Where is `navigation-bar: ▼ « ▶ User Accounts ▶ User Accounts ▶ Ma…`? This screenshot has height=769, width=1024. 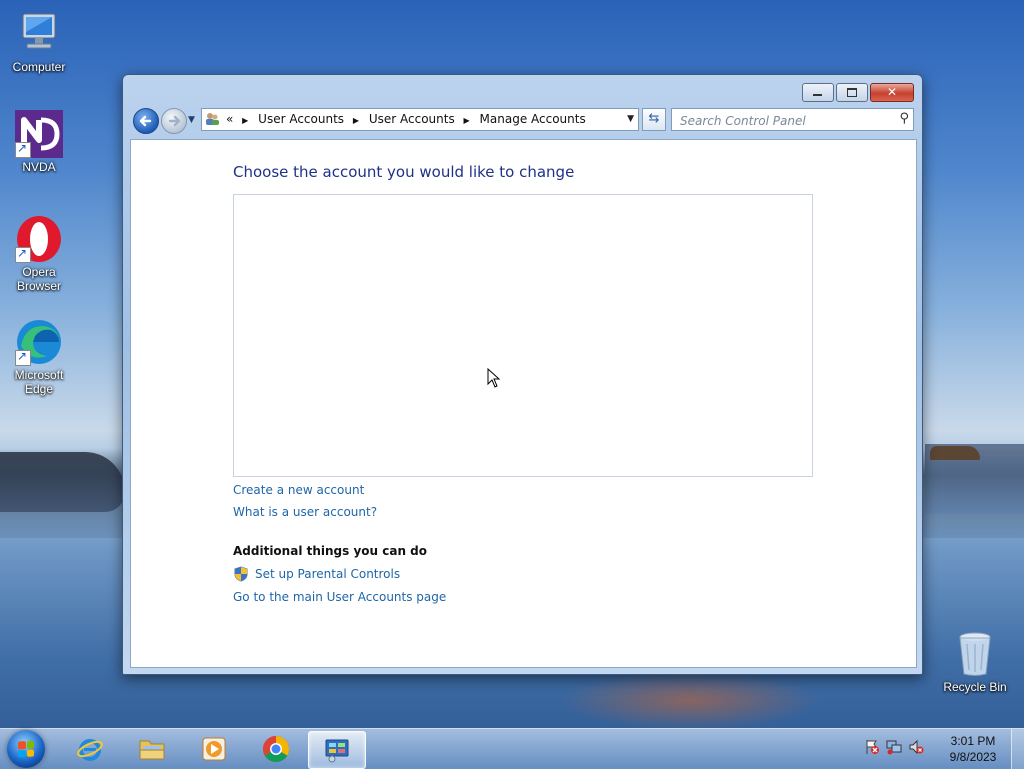
navigation-bar: ▼ « ▶ User Accounts ▶ User Accounts ▶ Ma… is located at coordinates (522, 120).